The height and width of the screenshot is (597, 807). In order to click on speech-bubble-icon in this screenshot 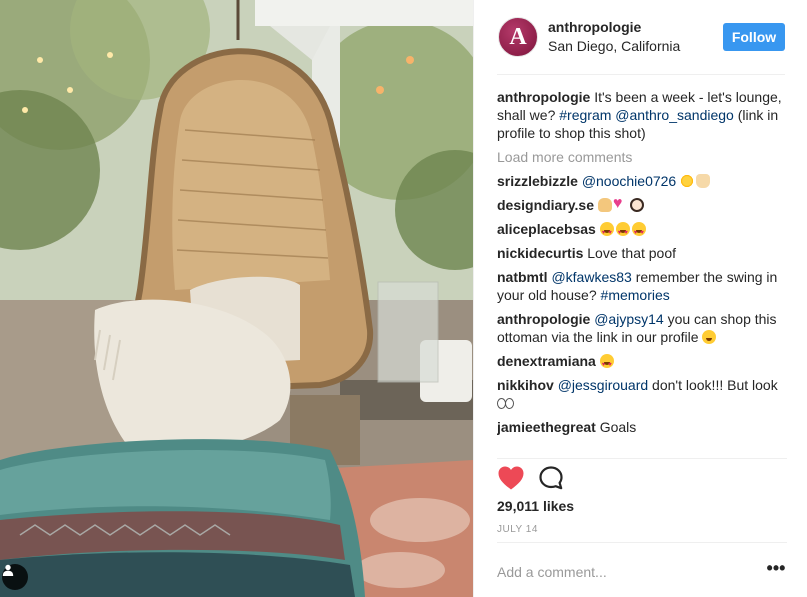, I will do `click(551, 478)`.